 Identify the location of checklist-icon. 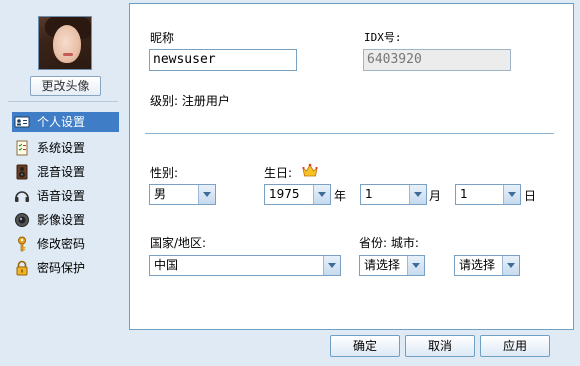
(22, 148).